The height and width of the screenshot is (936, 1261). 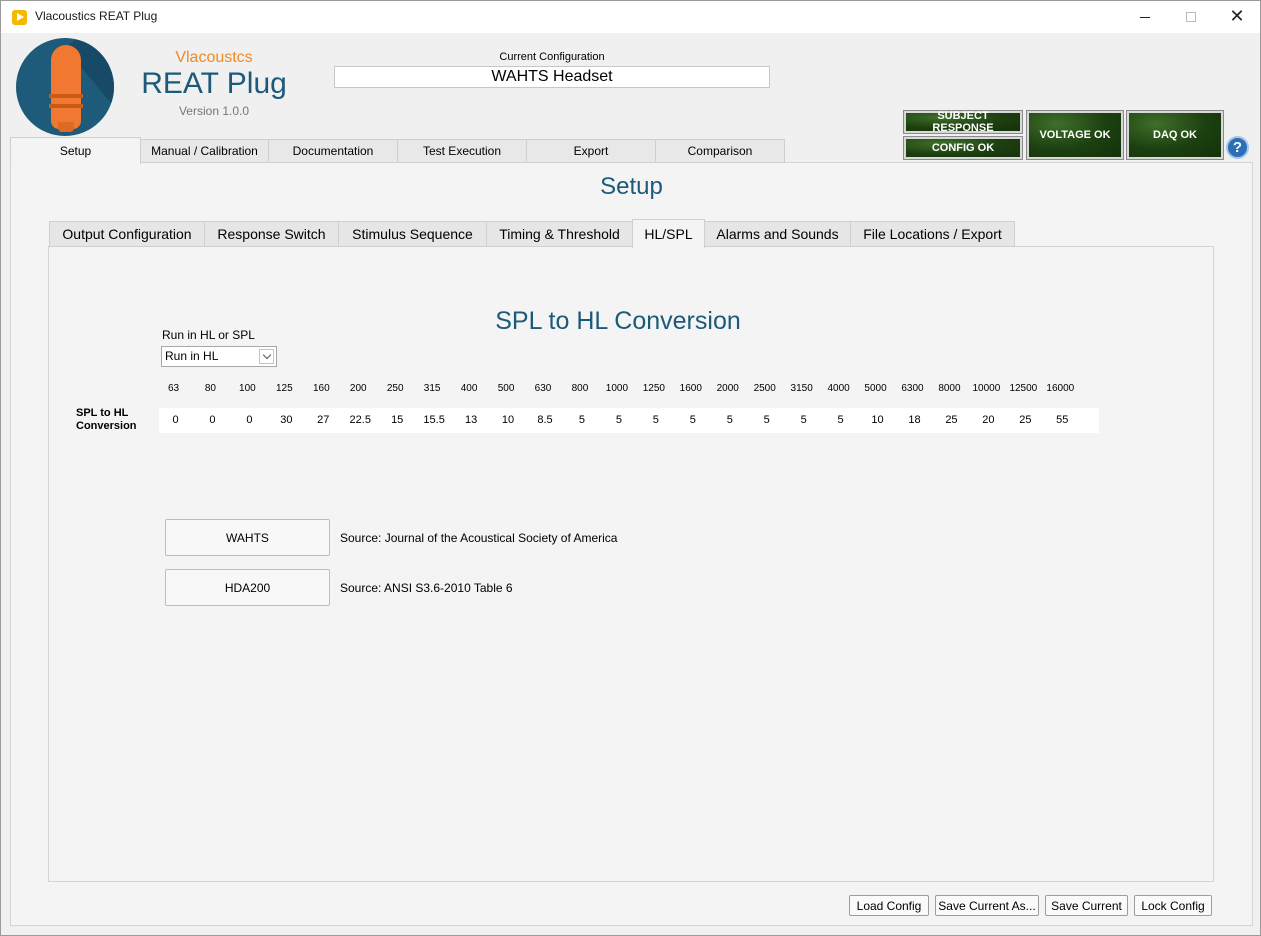 I want to click on frequency-header-cell: 5000, so click(x=875, y=388).